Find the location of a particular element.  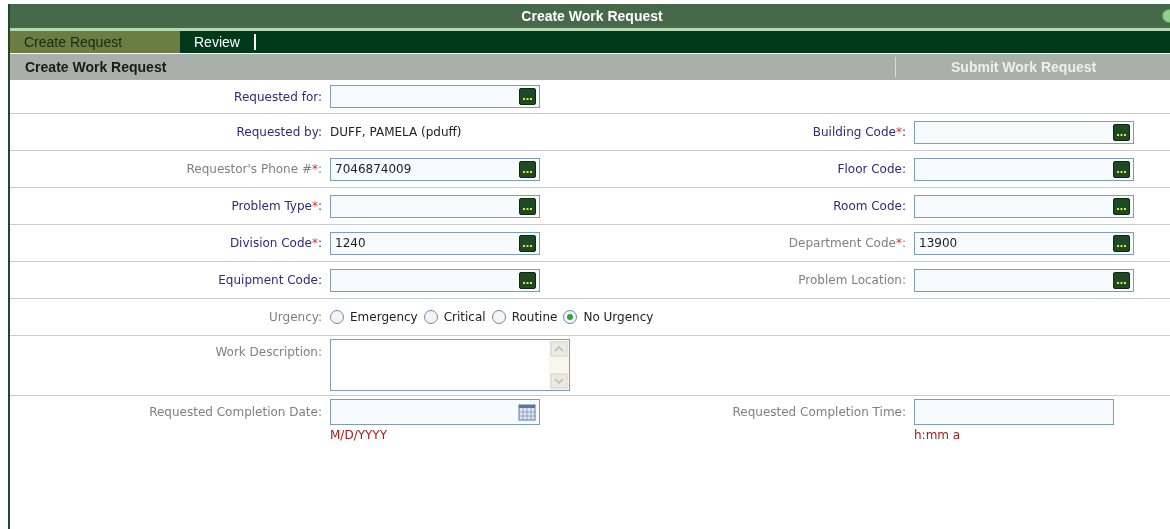

format-hint: M/D/YYYY is located at coordinates (359, 435).